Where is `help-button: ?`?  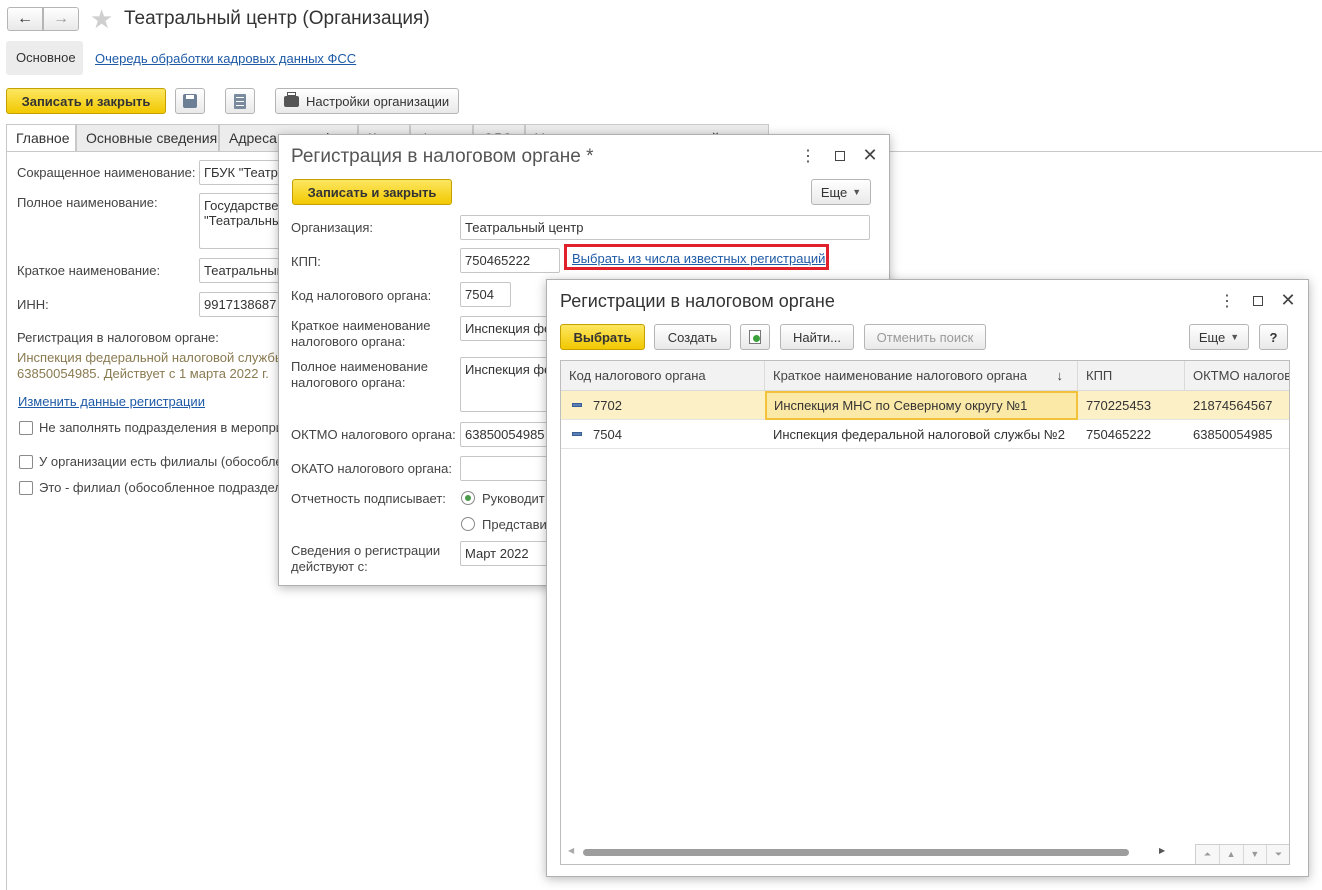
help-button: ? is located at coordinates (1273, 337).